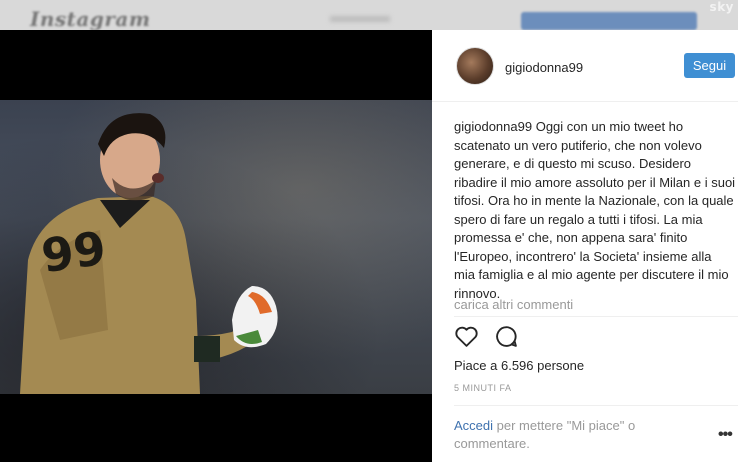 This screenshot has width=738, height=462. Describe the element at coordinates (721, 7) in the screenshot. I see `broadcaster-watermark: sky` at that location.